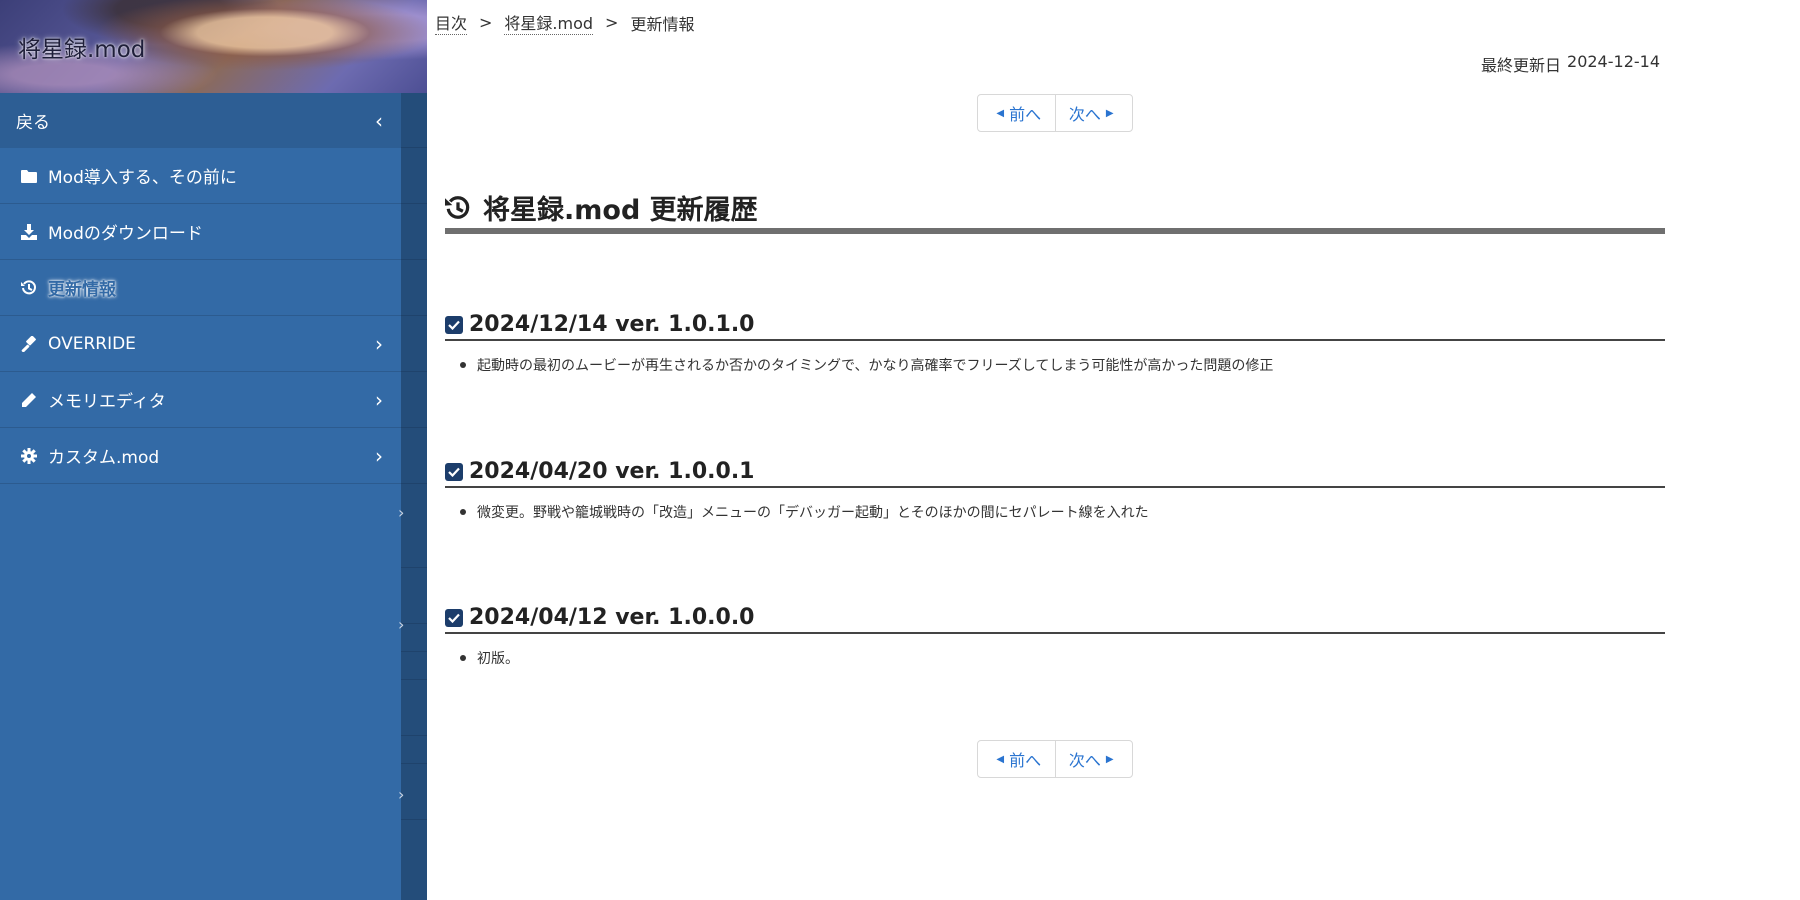 This screenshot has width=1800, height=900. Describe the element at coordinates (200, 288) in the screenshot. I see `sidebar-item-updates: 更新情報` at that location.